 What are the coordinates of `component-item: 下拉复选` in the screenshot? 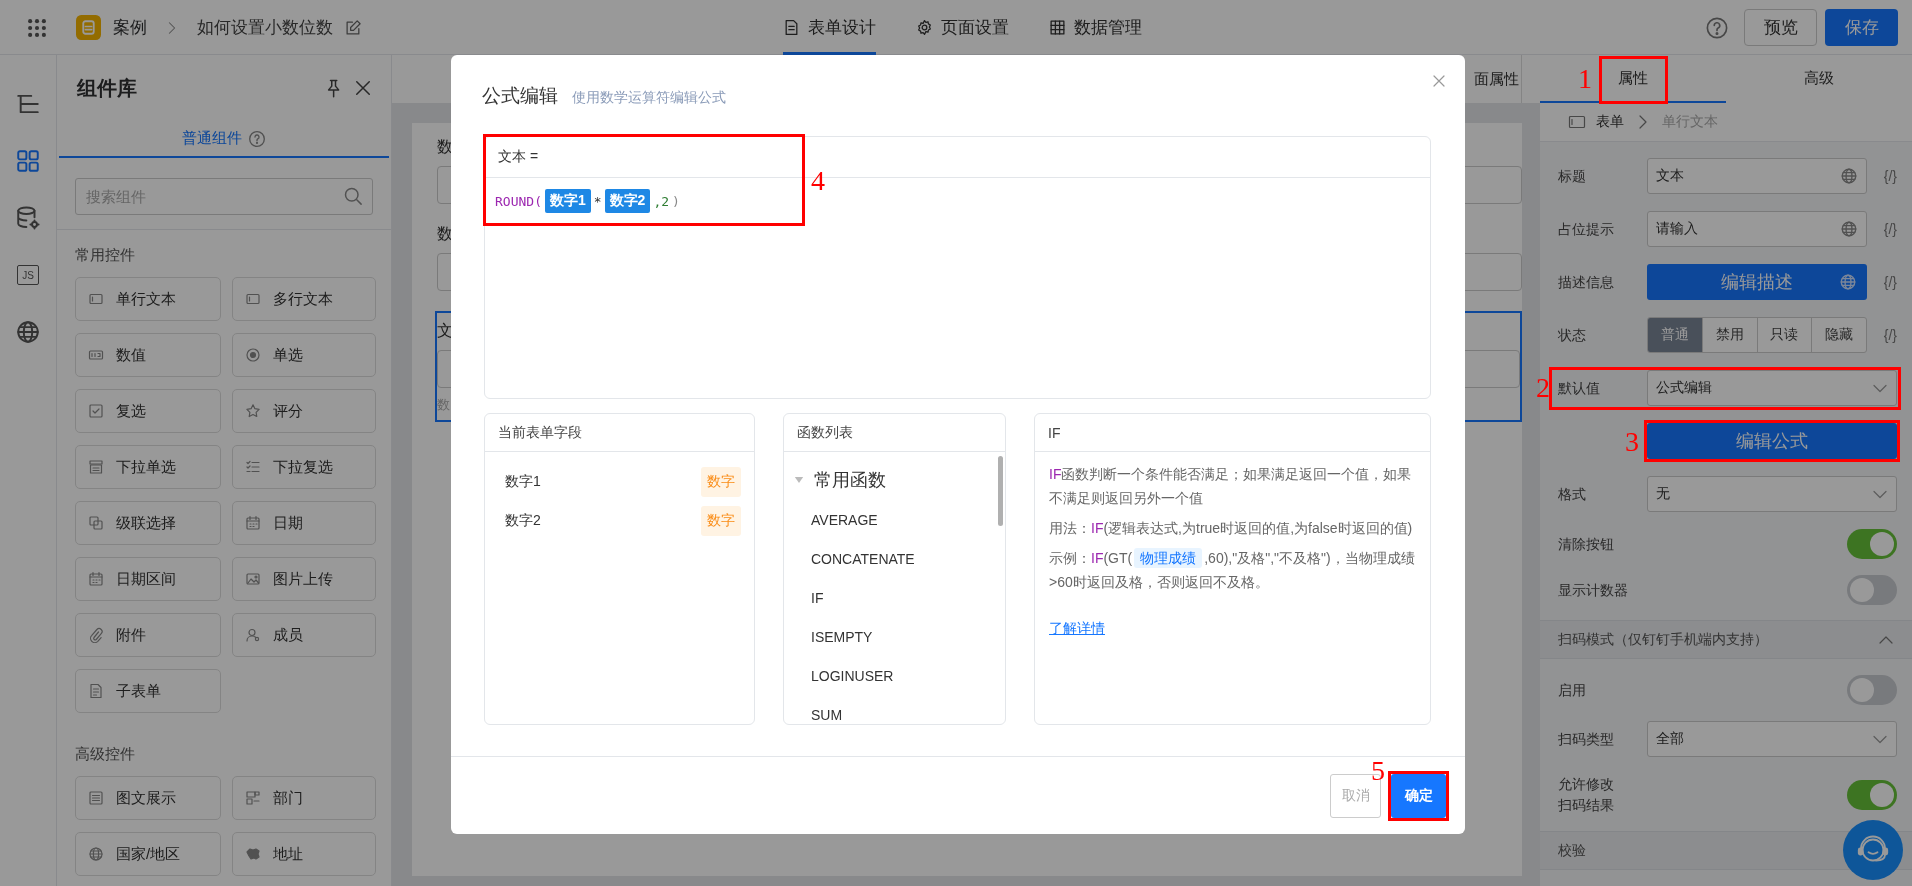 It's located at (304, 467).